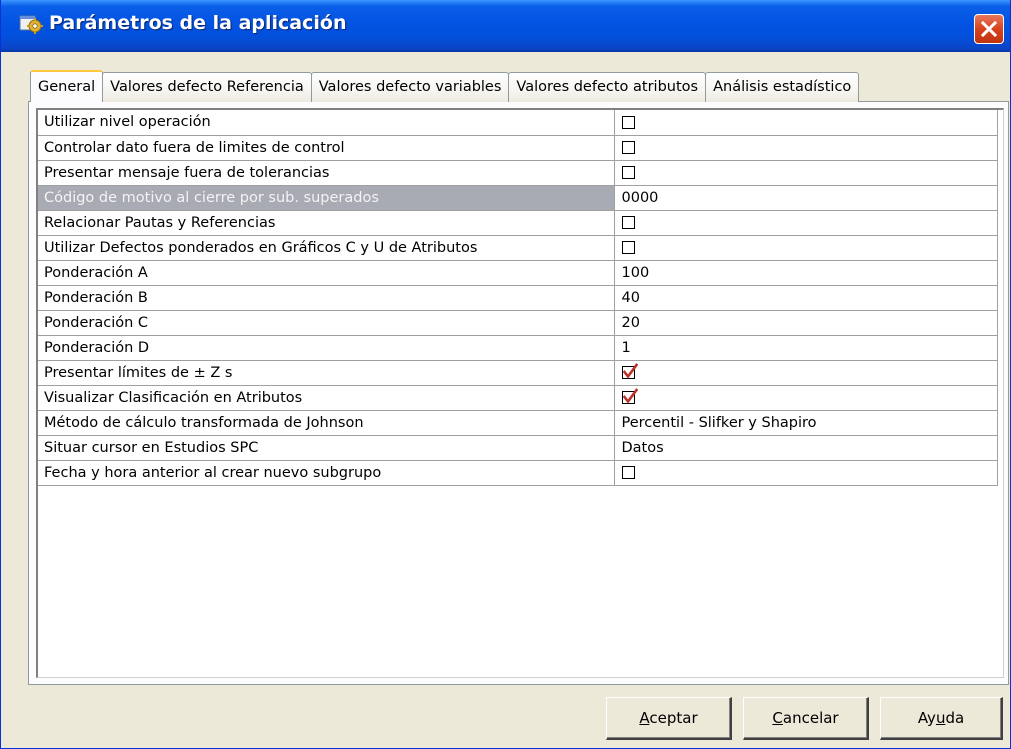 Image resolution: width=1011 pixels, height=749 pixels. Describe the element at coordinates (926, 718) in the screenshot. I see `help-label-pre: Ay` at that location.